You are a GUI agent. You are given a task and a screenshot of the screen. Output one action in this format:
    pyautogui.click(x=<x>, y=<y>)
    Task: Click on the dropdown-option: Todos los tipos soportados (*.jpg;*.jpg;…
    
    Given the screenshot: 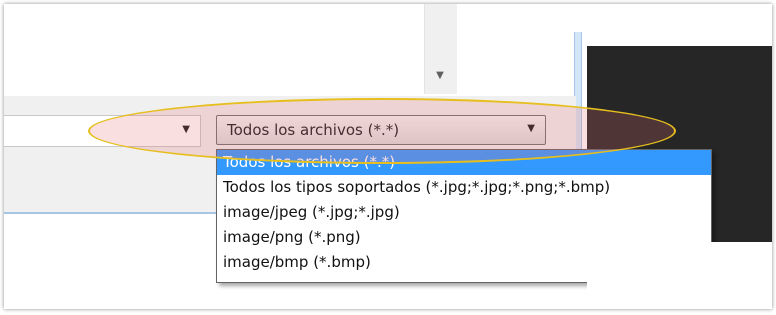 What is the action you would take?
    pyautogui.click(x=464, y=187)
    